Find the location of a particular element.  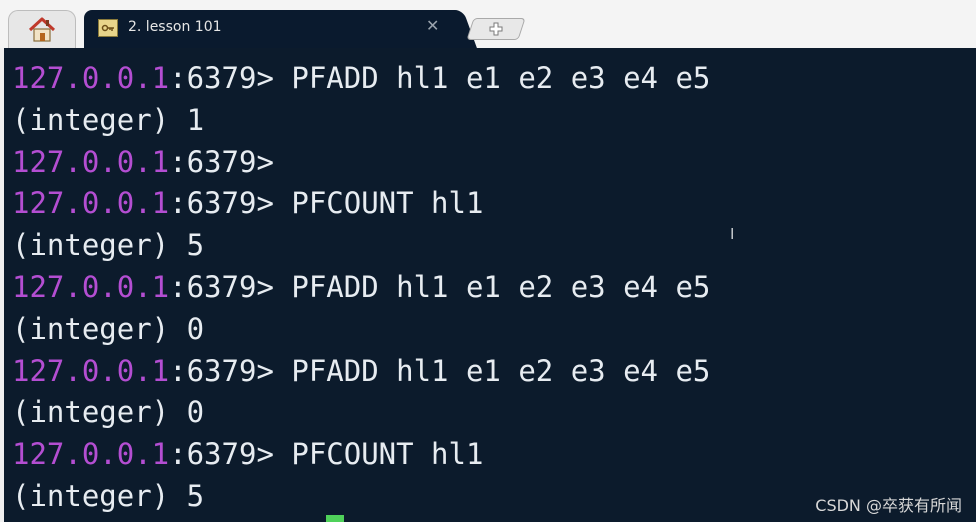

tab-title: 2. lesson 101 is located at coordinates (175, 27).